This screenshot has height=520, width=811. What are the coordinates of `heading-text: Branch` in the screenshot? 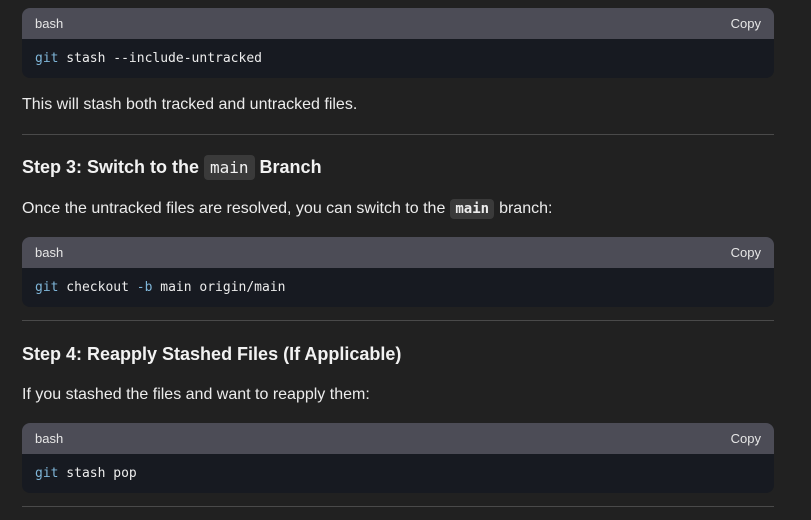 It's located at (290, 166).